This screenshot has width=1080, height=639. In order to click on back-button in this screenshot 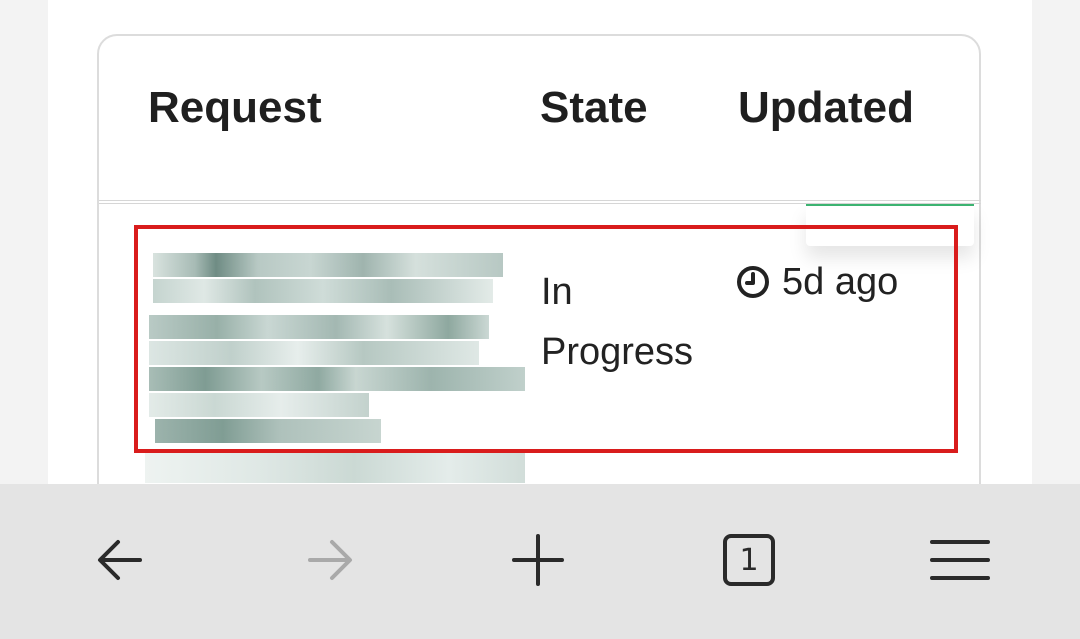, I will do `click(120, 560)`.